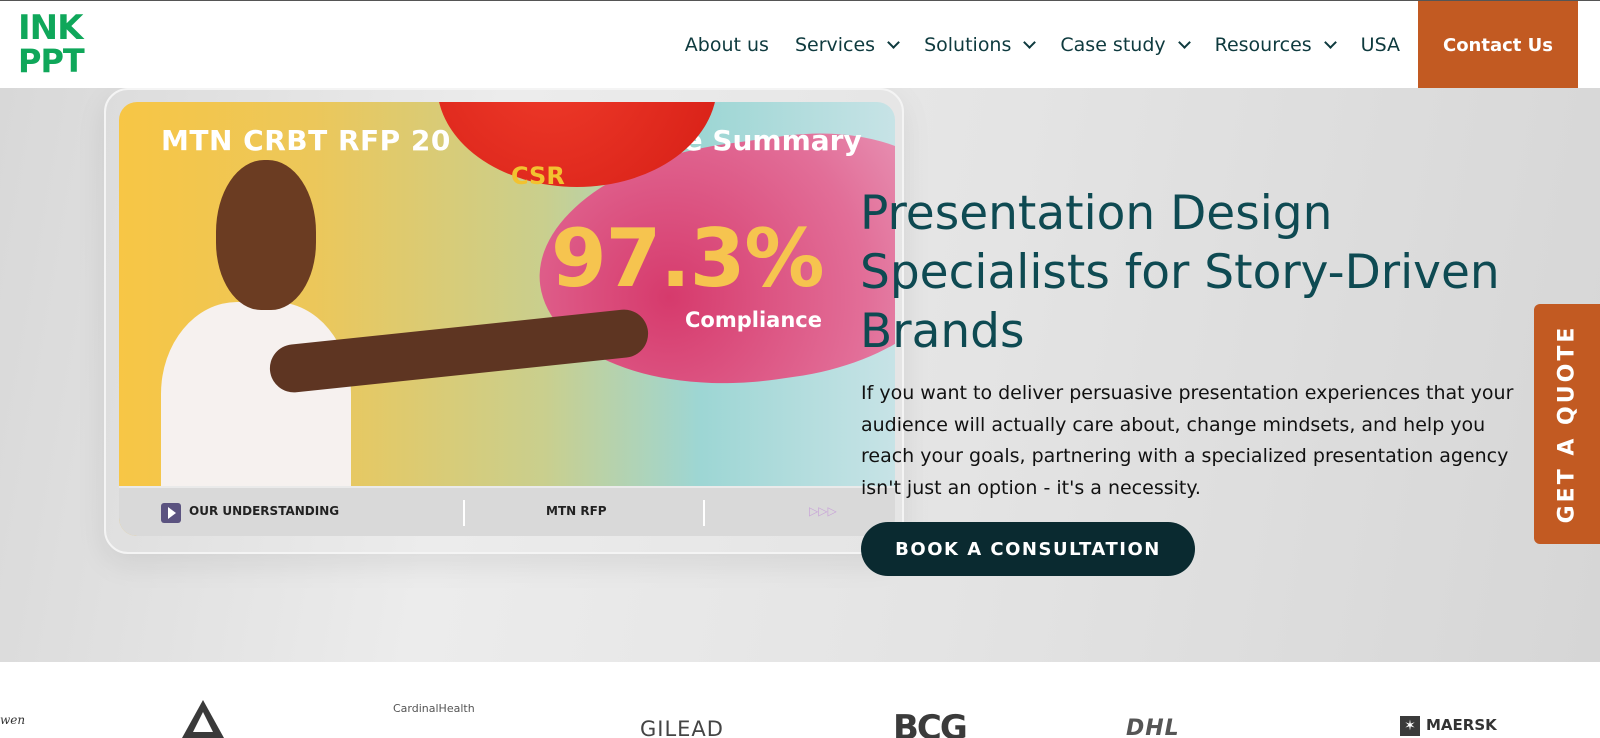 This screenshot has width=1600, height=738. I want to click on client-logo-partial: wen, so click(13, 720).